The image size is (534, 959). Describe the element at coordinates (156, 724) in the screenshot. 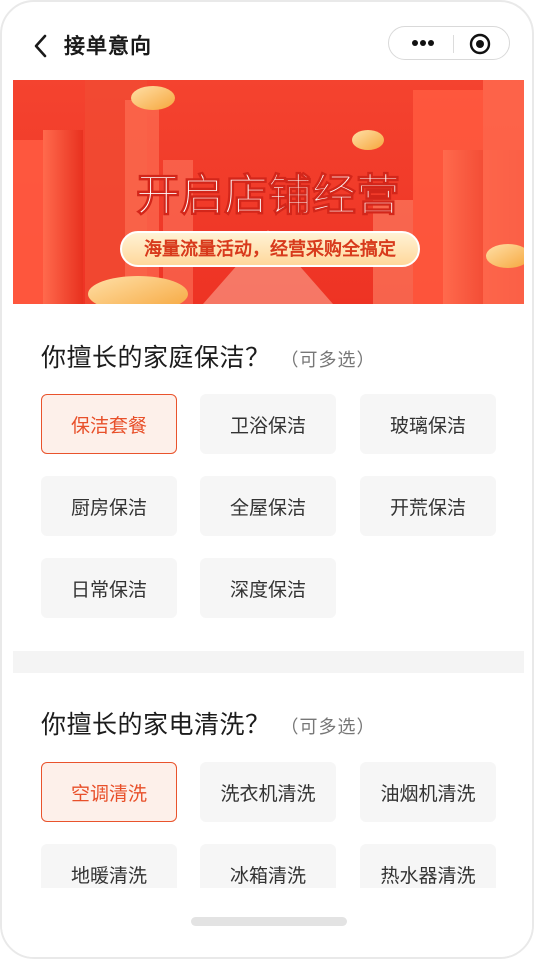

I see `section-title-text: 你擅长的家电清洗？` at that location.